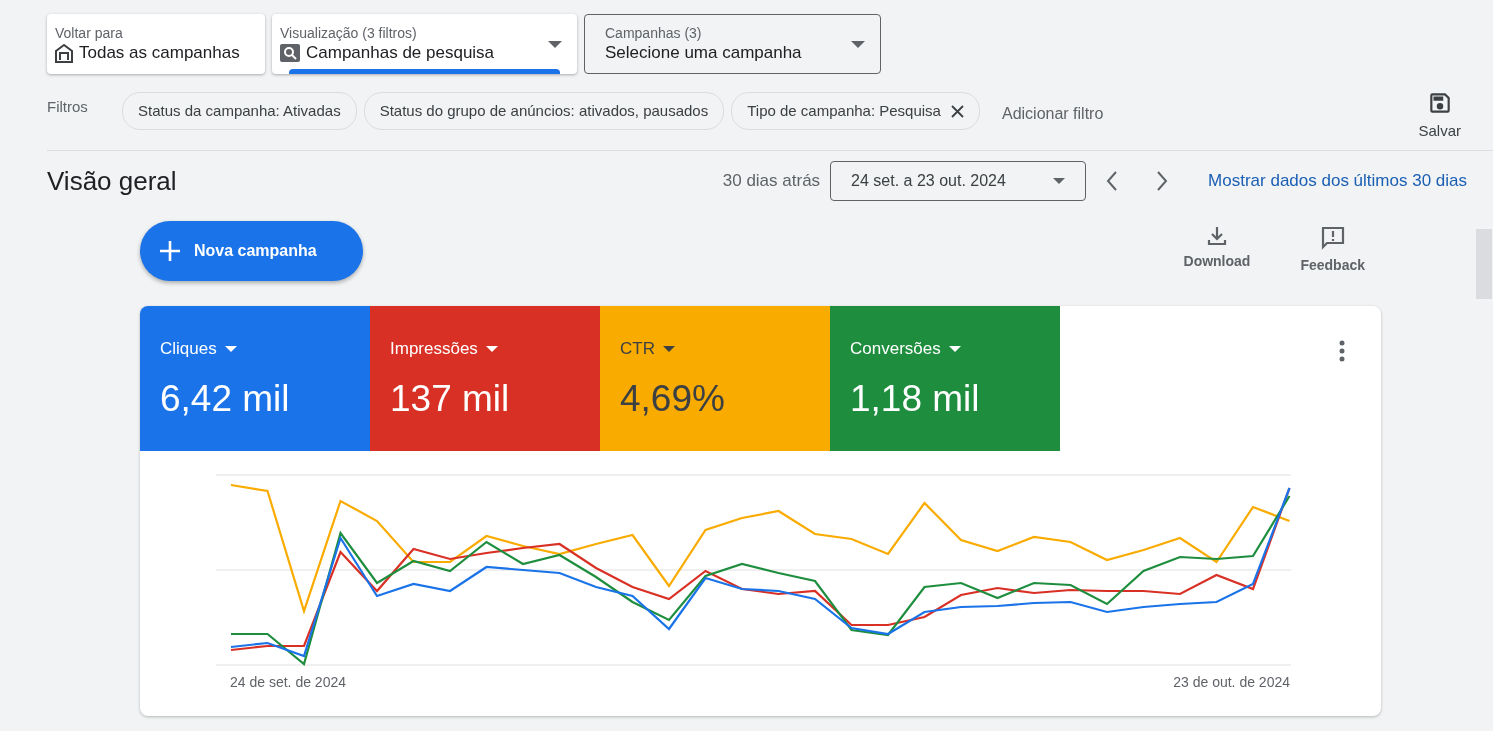  What do you see at coordinates (715, 349) in the screenshot?
I see `metric-name: CTR` at bounding box center [715, 349].